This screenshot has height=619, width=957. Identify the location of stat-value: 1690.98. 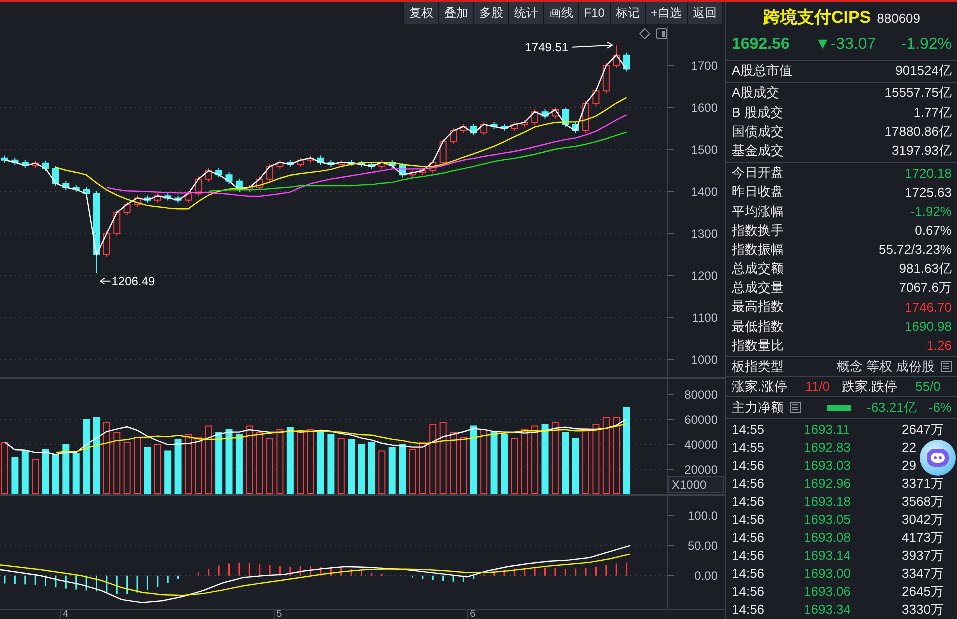
(928, 326).